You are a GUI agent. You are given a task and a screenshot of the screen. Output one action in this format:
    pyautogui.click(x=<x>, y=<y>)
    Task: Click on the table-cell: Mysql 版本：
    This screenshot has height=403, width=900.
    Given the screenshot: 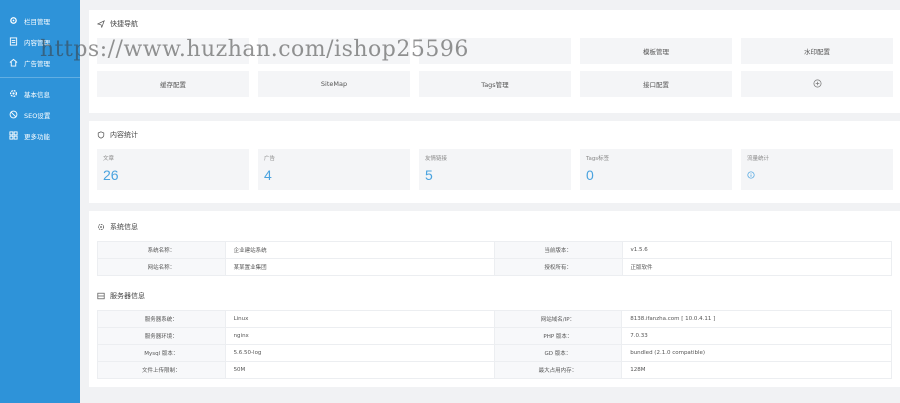 What is the action you would take?
    pyautogui.click(x=161, y=353)
    